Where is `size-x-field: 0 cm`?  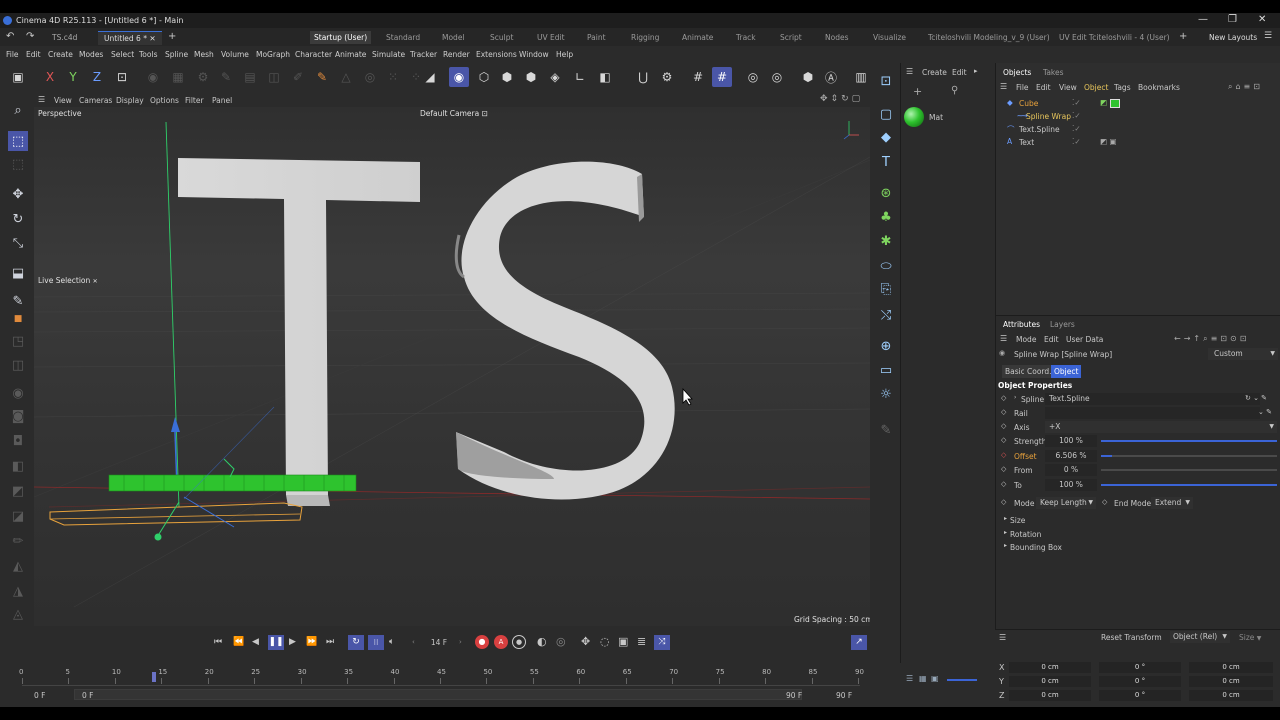
size-x-field: 0 cm is located at coordinates (1231, 667).